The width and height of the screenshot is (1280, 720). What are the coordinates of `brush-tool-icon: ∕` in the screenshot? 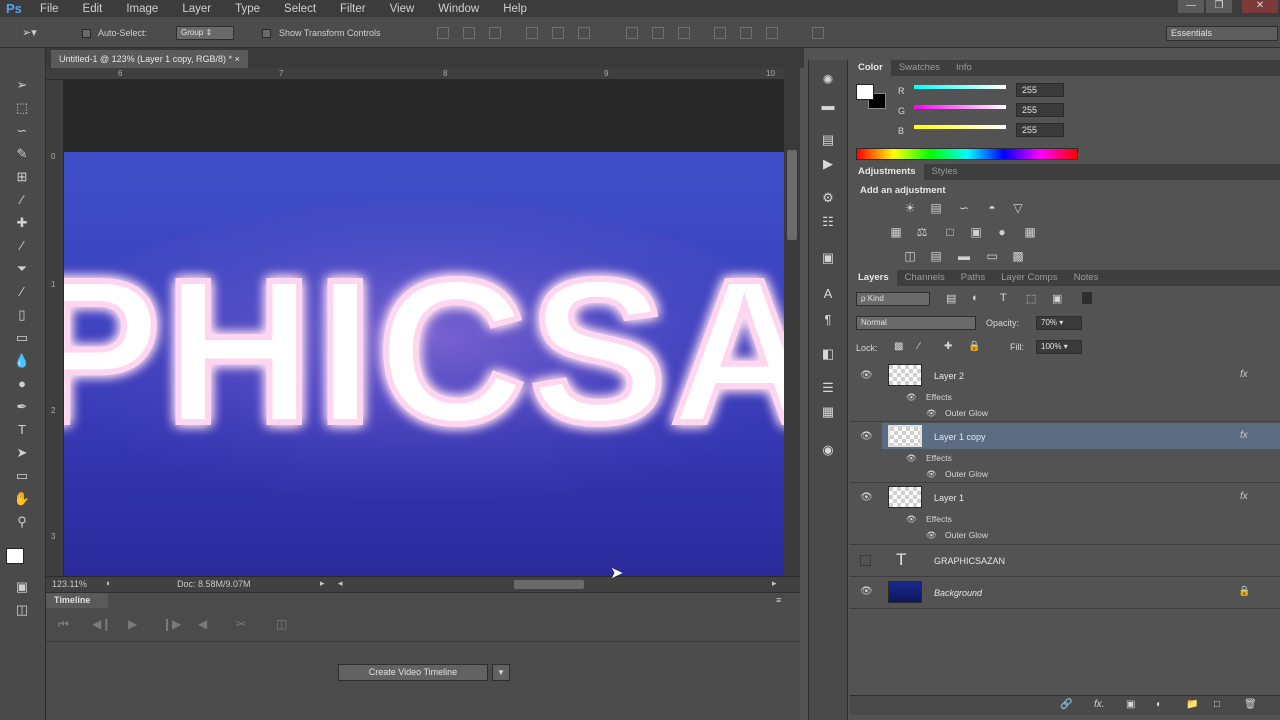 It's located at (22, 246).